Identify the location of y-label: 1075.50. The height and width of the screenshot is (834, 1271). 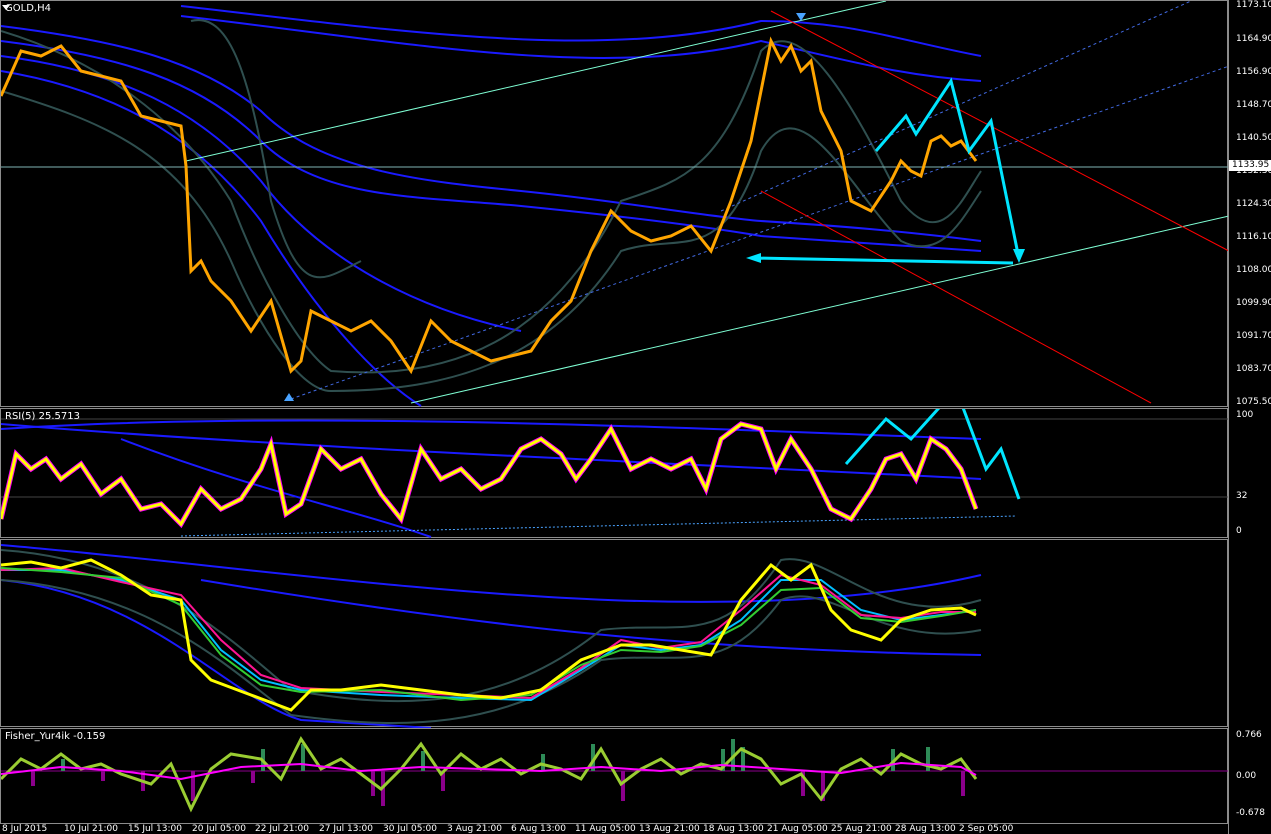
(1253, 402).